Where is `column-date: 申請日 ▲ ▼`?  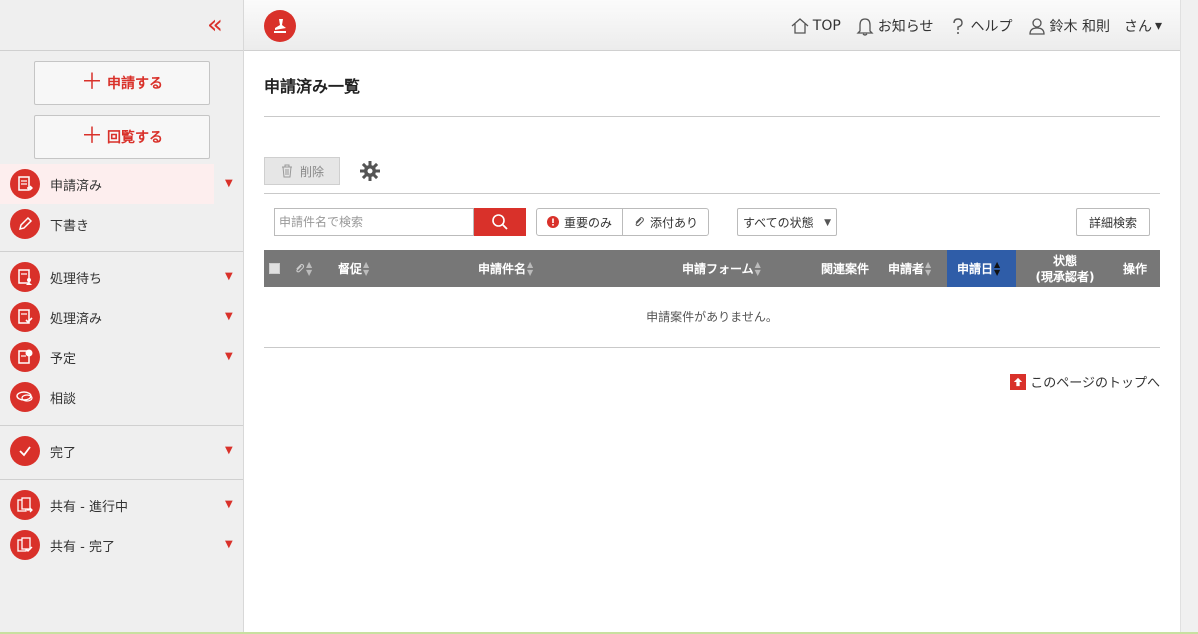 column-date: 申請日 ▲ ▼ is located at coordinates (981, 268).